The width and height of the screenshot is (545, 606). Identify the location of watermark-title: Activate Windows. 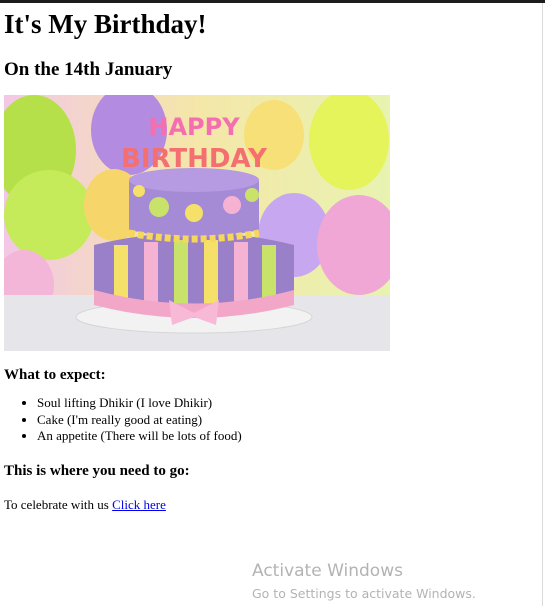
(327, 571).